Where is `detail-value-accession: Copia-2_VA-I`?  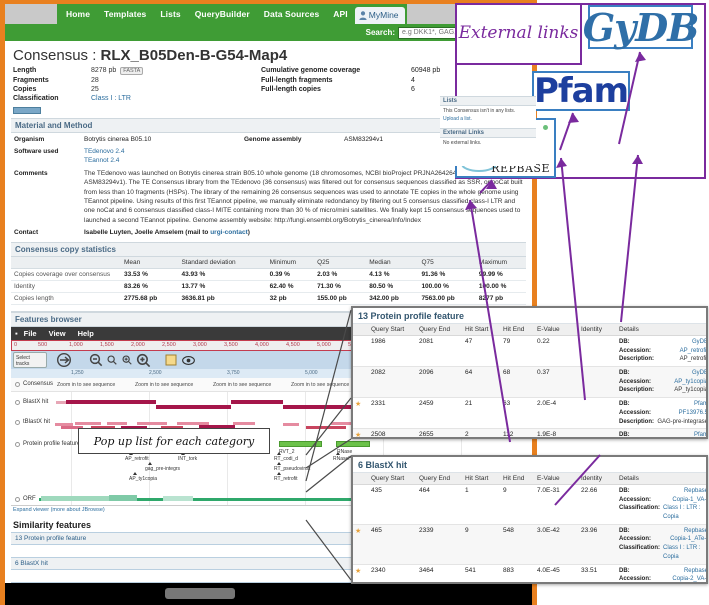
detail-value-accession: Copia-2_VA-I is located at coordinates (689, 578).